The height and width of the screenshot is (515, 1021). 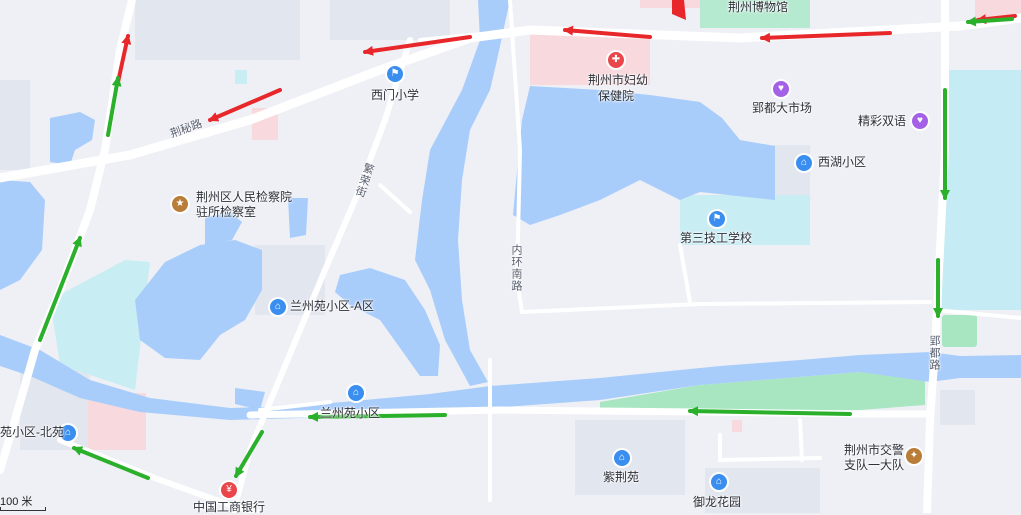 I want to click on poi-label-school-ximen: 西门小学, so click(x=395, y=95).